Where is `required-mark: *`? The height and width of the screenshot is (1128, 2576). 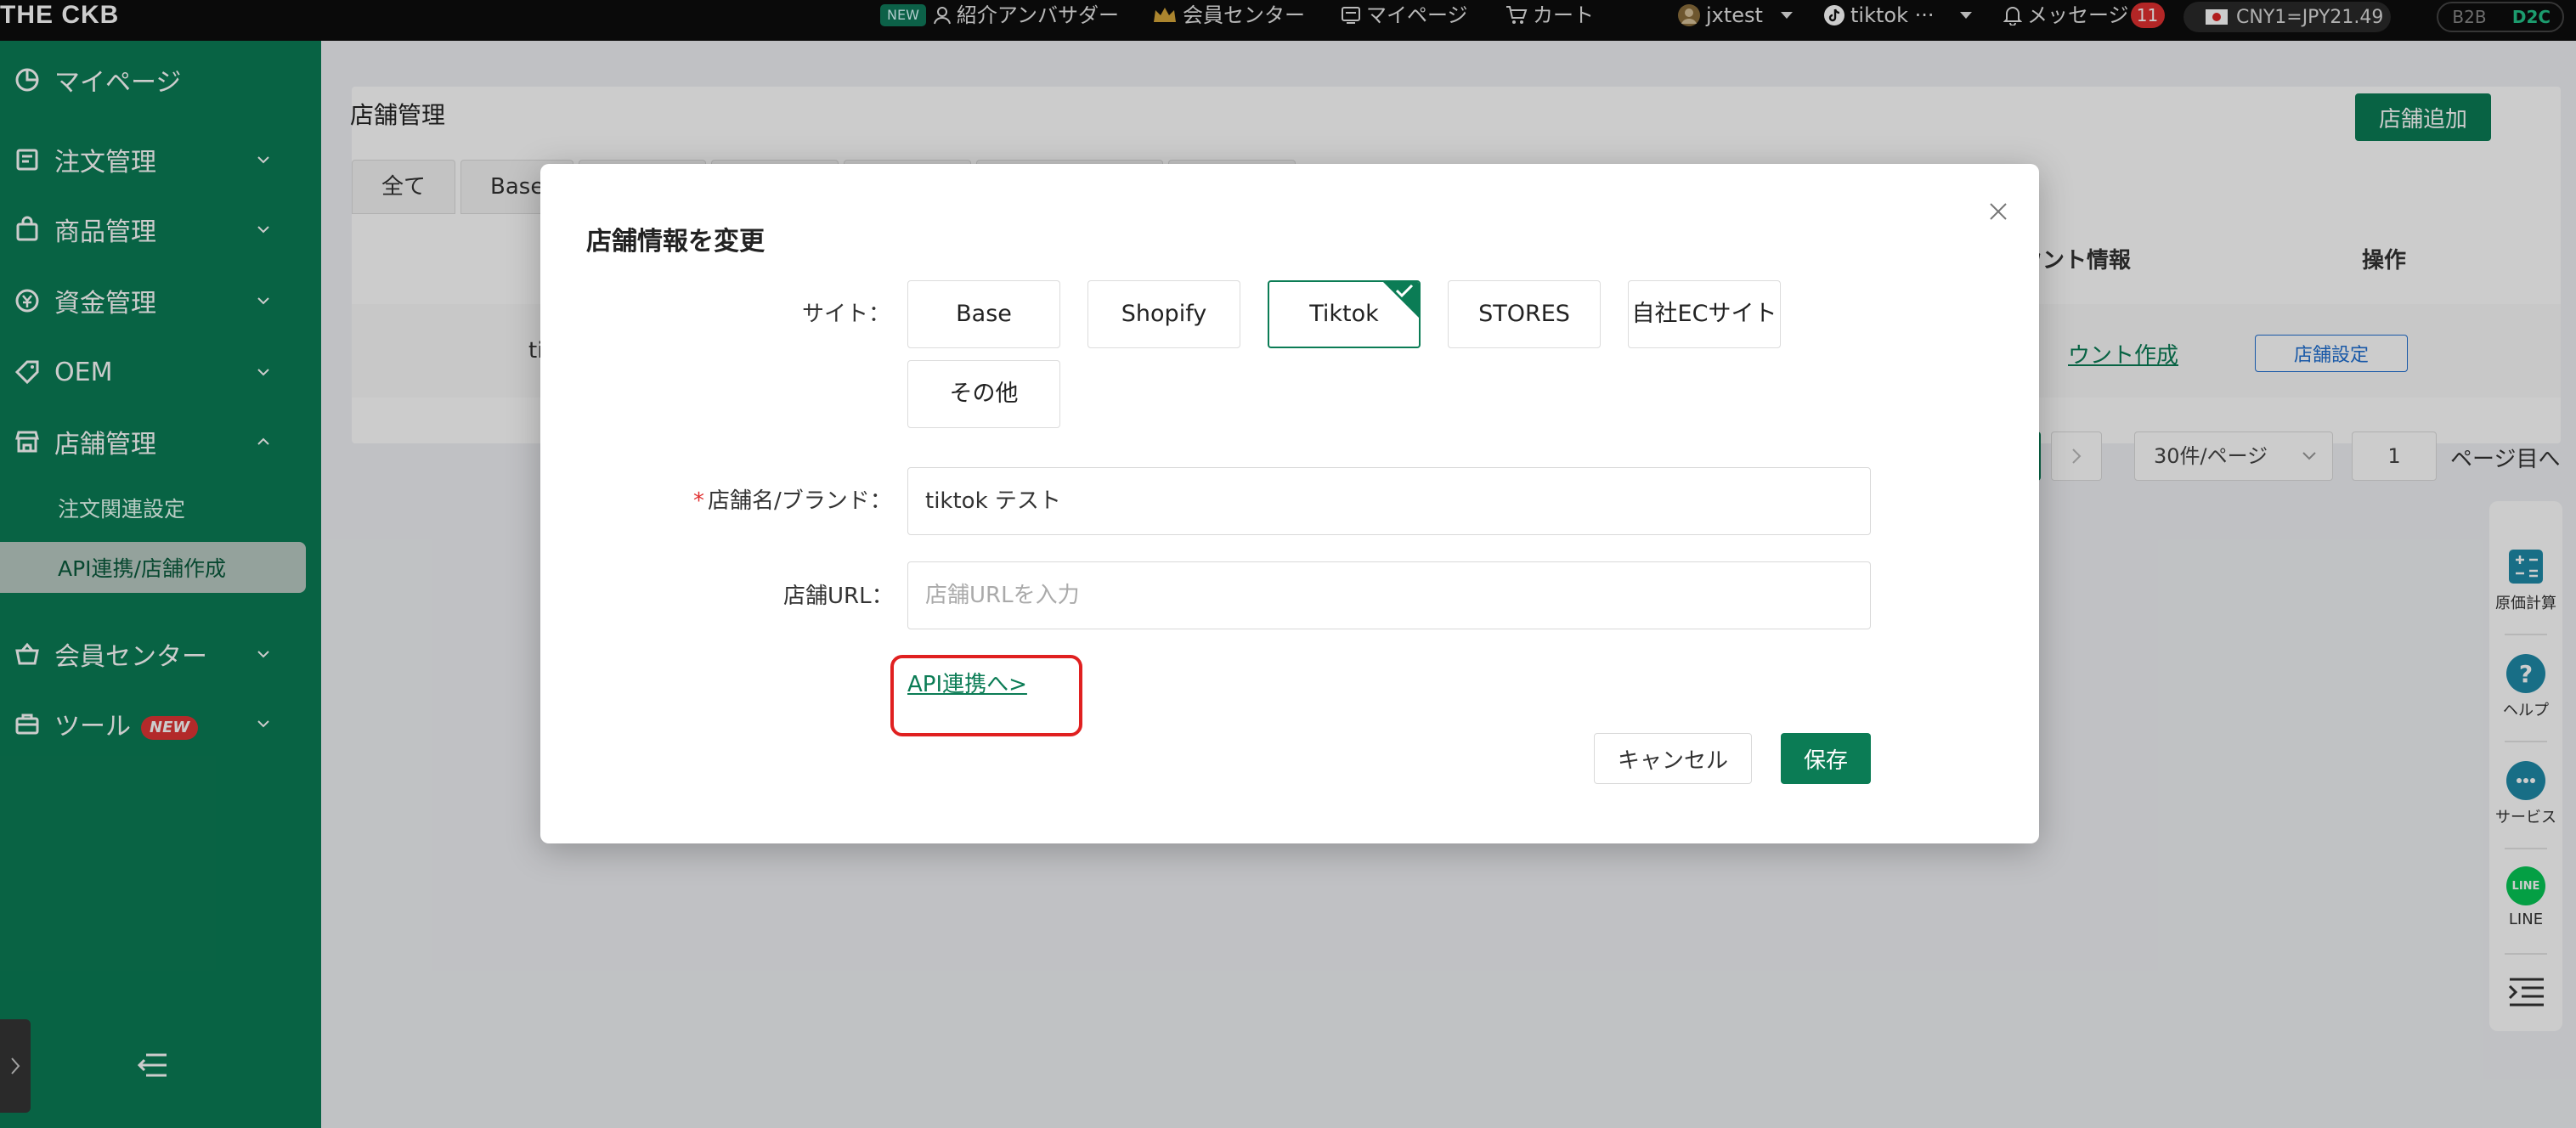
required-mark: * is located at coordinates (698, 501).